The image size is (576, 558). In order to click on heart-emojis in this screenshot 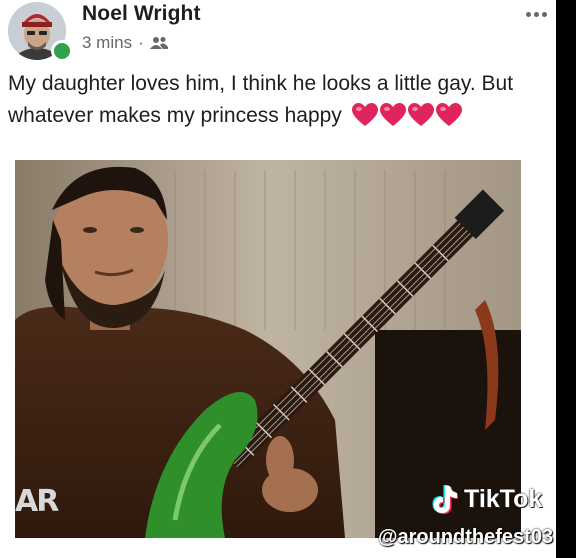, I will do `click(406, 115)`.